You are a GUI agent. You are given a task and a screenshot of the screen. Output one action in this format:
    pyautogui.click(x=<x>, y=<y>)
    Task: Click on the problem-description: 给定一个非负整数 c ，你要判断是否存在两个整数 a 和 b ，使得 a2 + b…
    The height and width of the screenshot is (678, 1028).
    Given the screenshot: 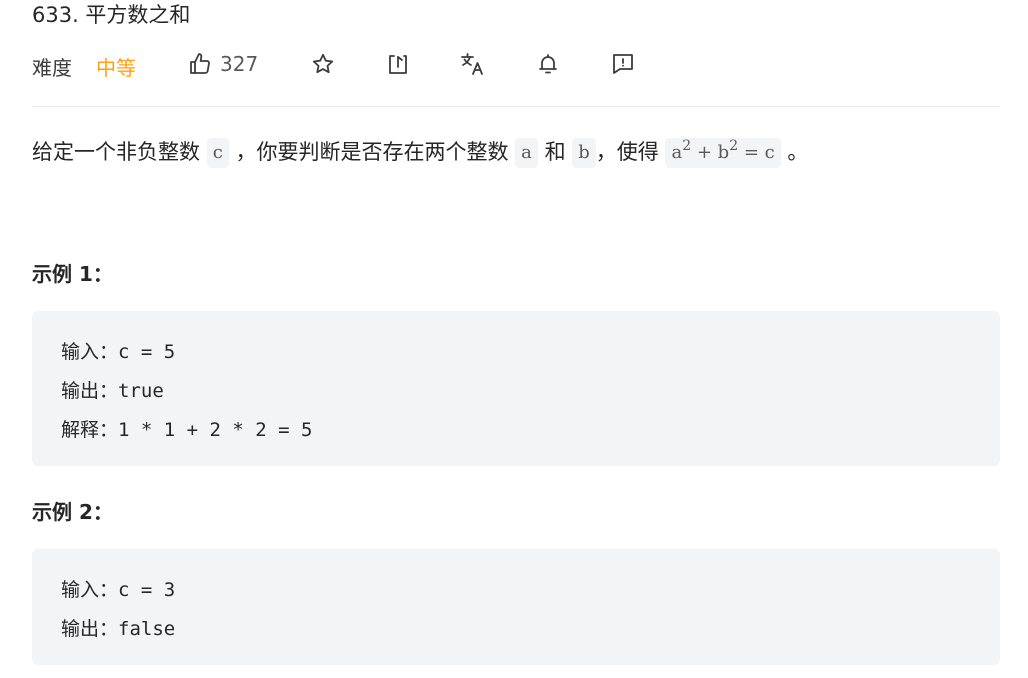 What is the action you would take?
    pyautogui.click(x=420, y=152)
    